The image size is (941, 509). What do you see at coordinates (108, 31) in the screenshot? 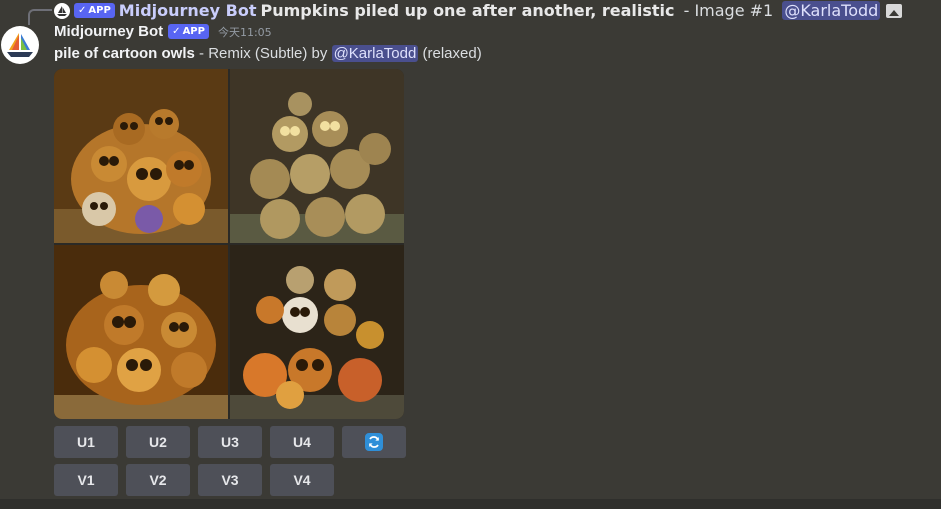
I see `message-author: Midjourney Bot` at bounding box center [108, 31].